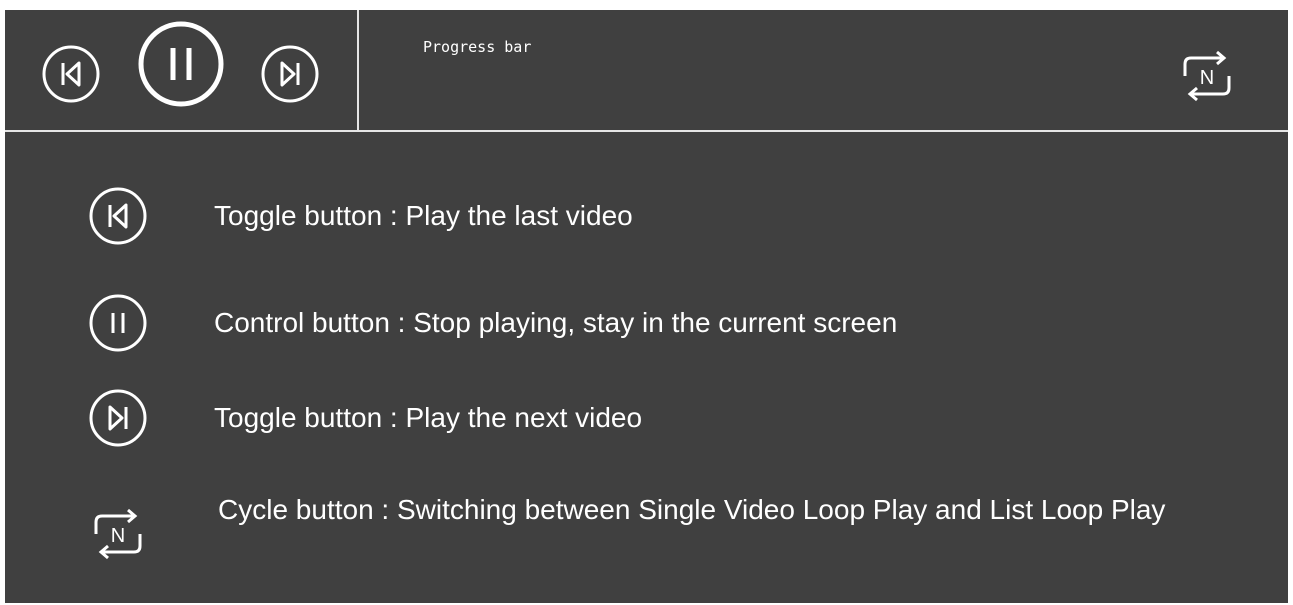 Image resolution: width=1293 pixels, height=605 pixels. I want to click on legend-previous-icon-wrap, so click(118, 218).